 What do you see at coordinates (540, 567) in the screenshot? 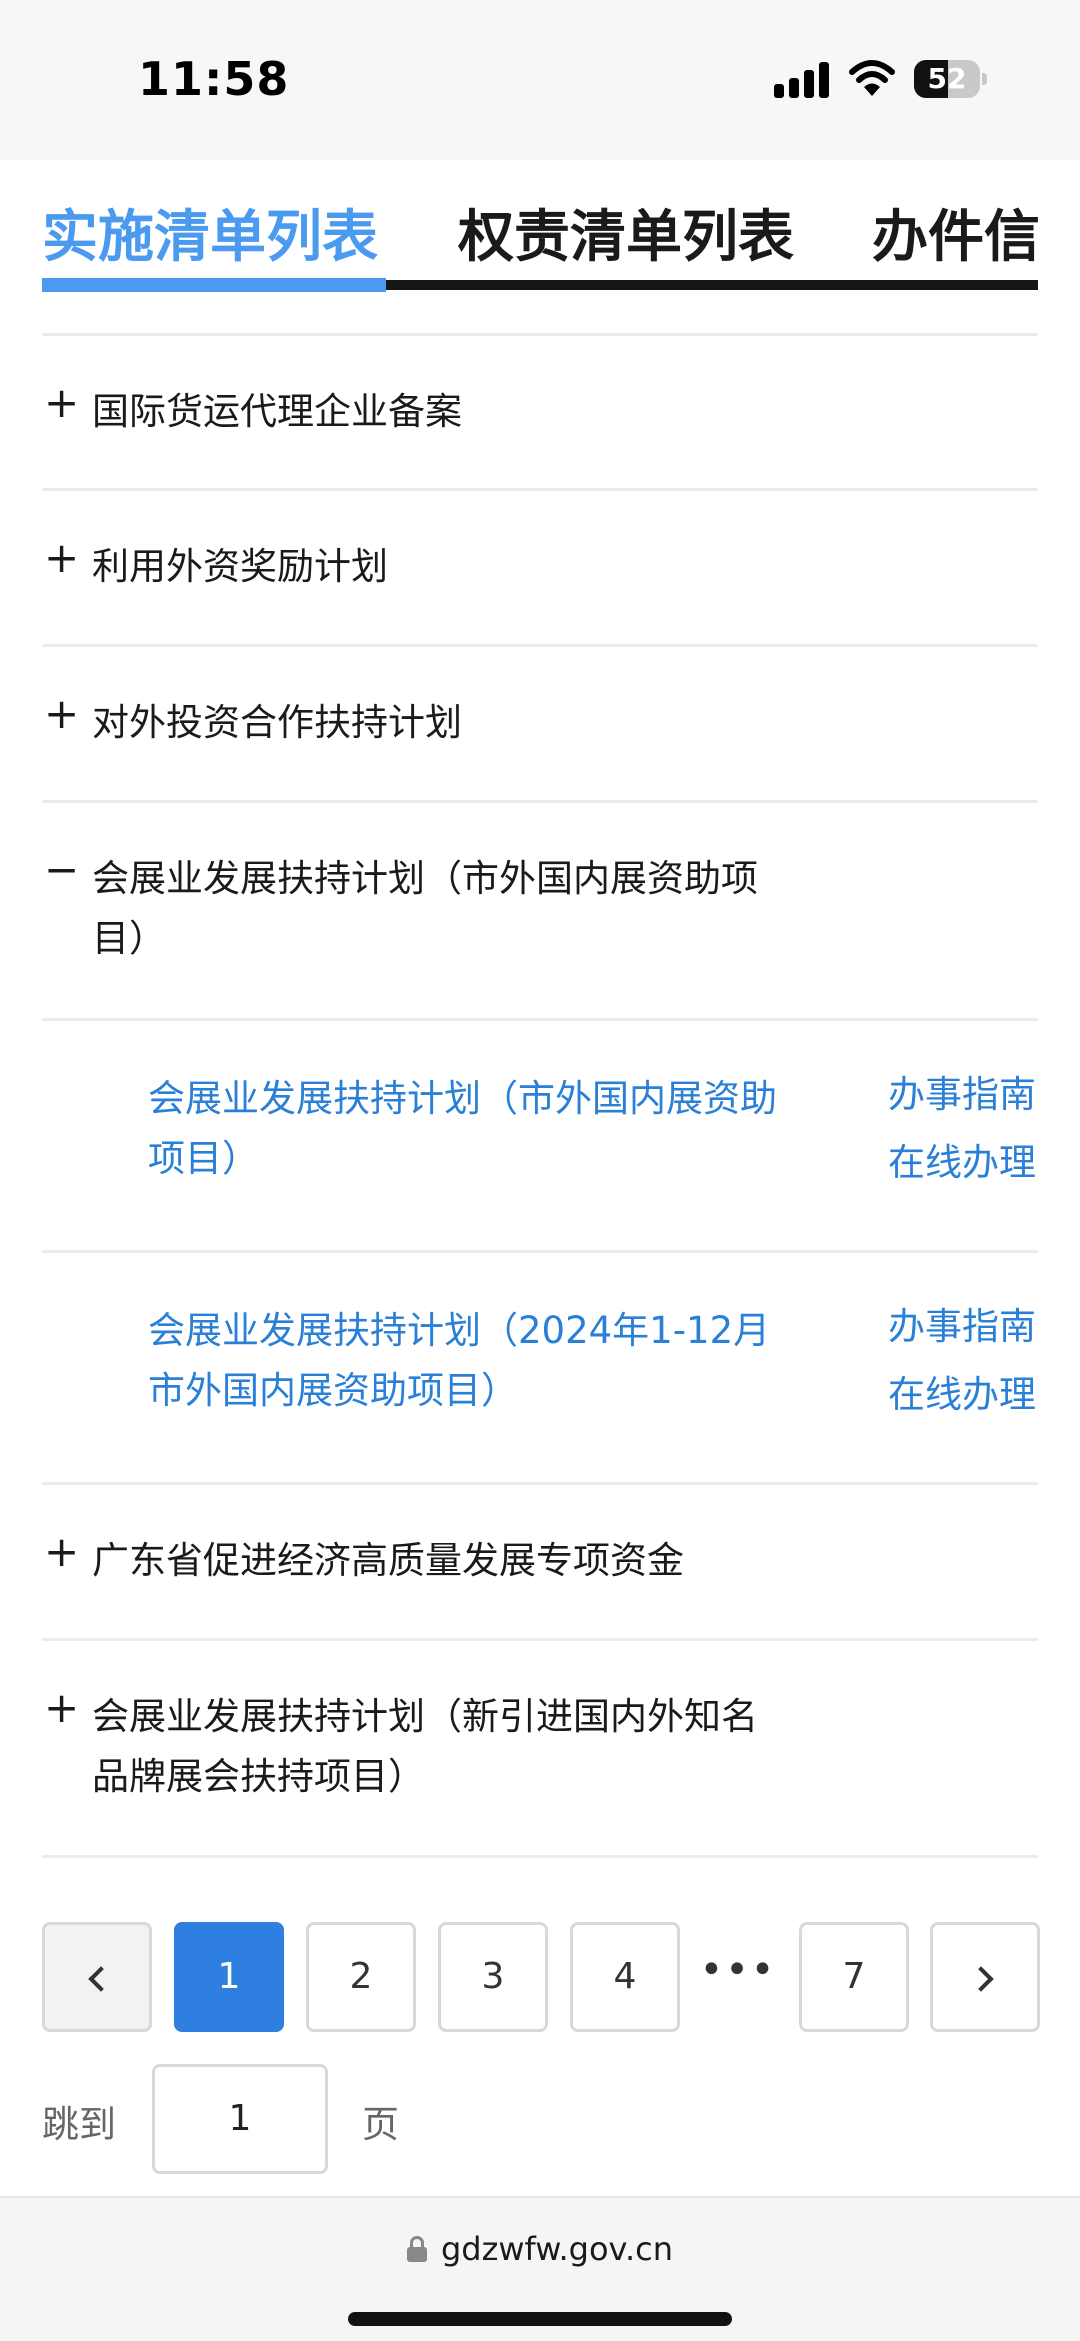
I see `list-item: + 利用外资奖励计划` at bounding box center [540, 567].